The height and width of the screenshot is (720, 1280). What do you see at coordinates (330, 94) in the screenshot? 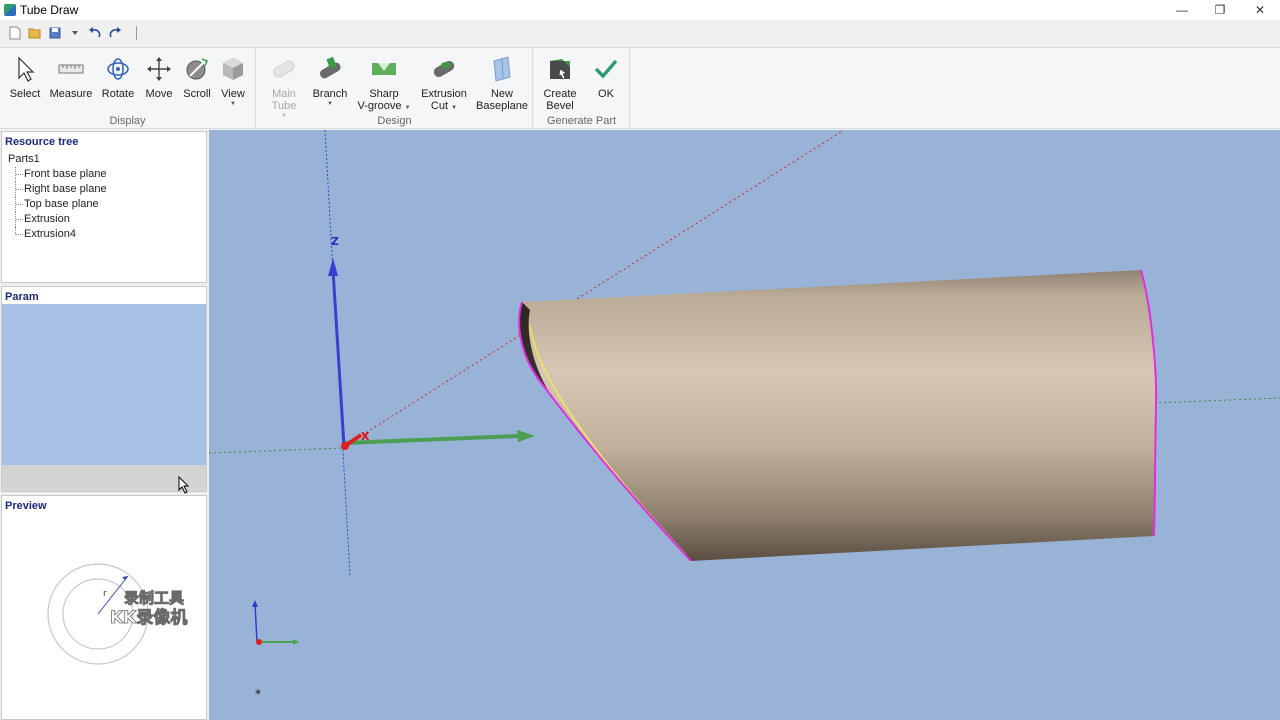
I see `branch-label: Branch` at bounding box center [330, 94].